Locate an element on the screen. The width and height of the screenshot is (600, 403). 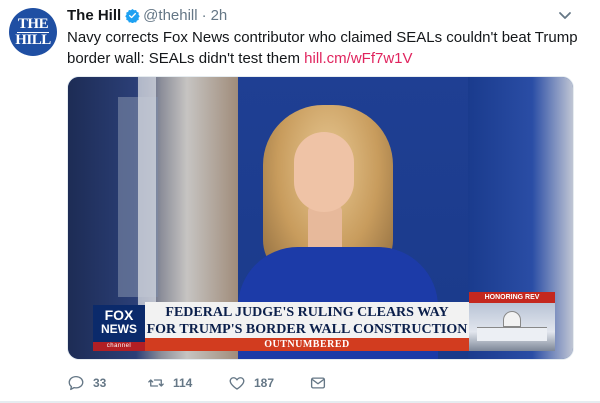
like-icon is located at coordinates (237, 383).